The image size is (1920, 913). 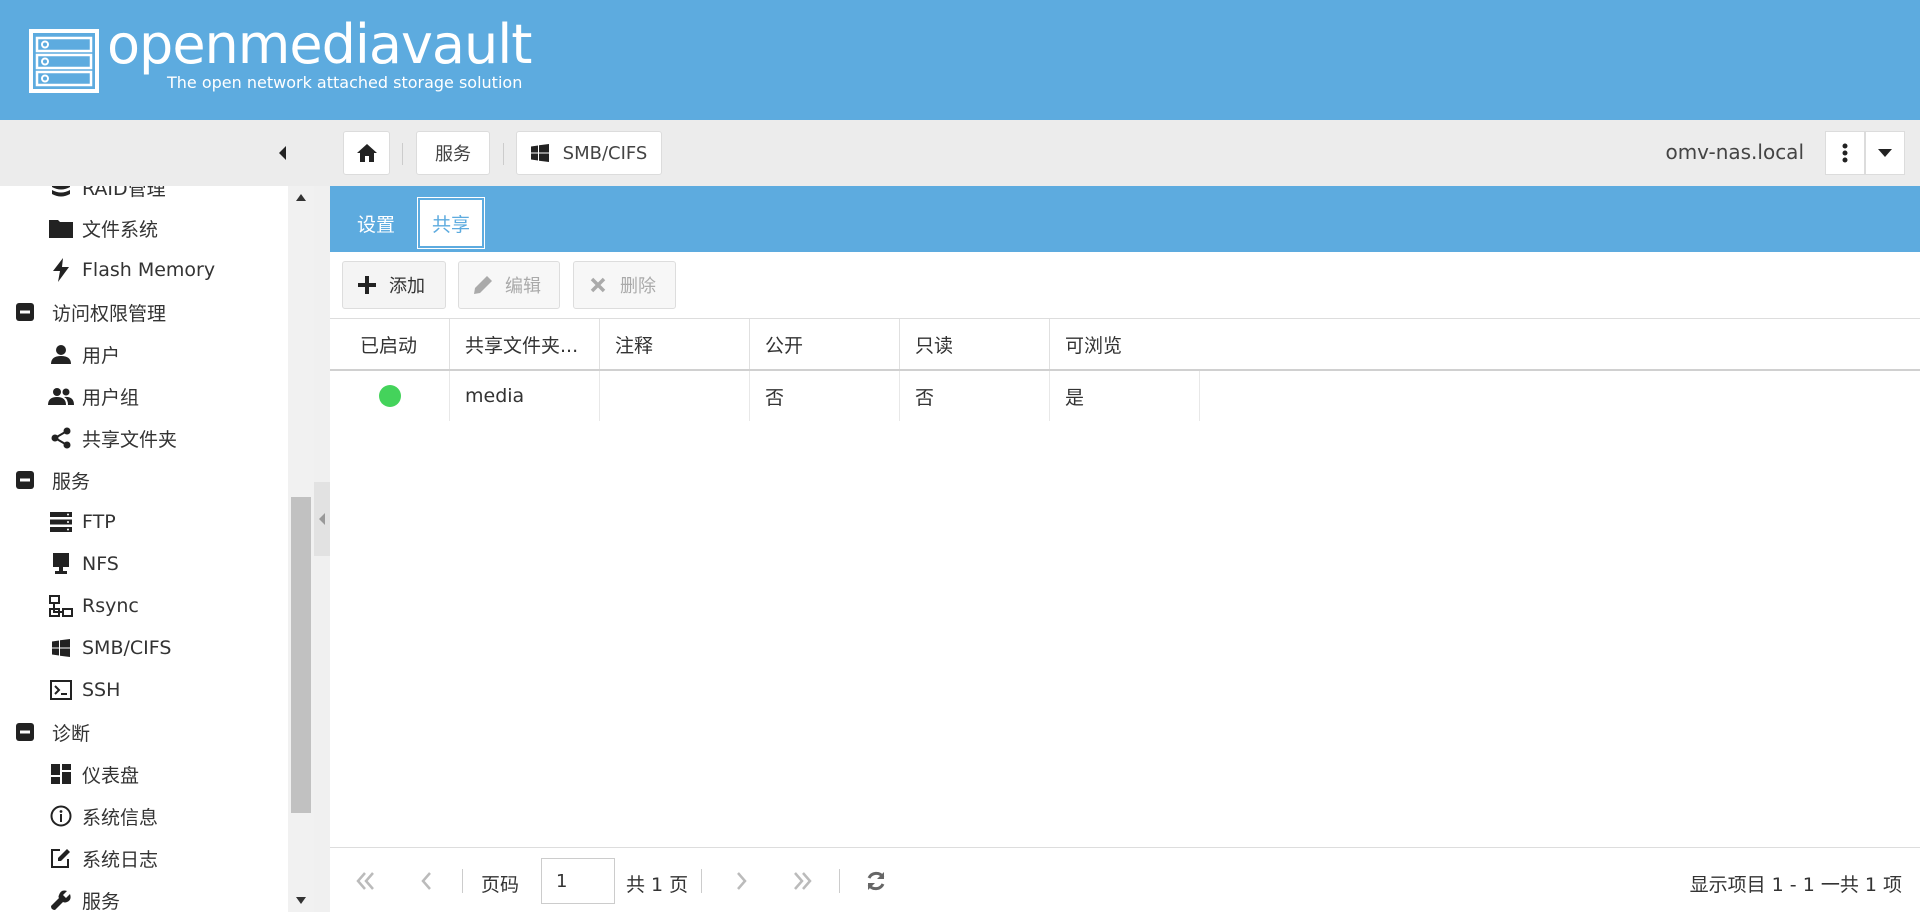 What do you see at coordinates (1125, 344) in the screenshot?
I see `column-browseable: 可浏览` at bounding box center [1125, 344].